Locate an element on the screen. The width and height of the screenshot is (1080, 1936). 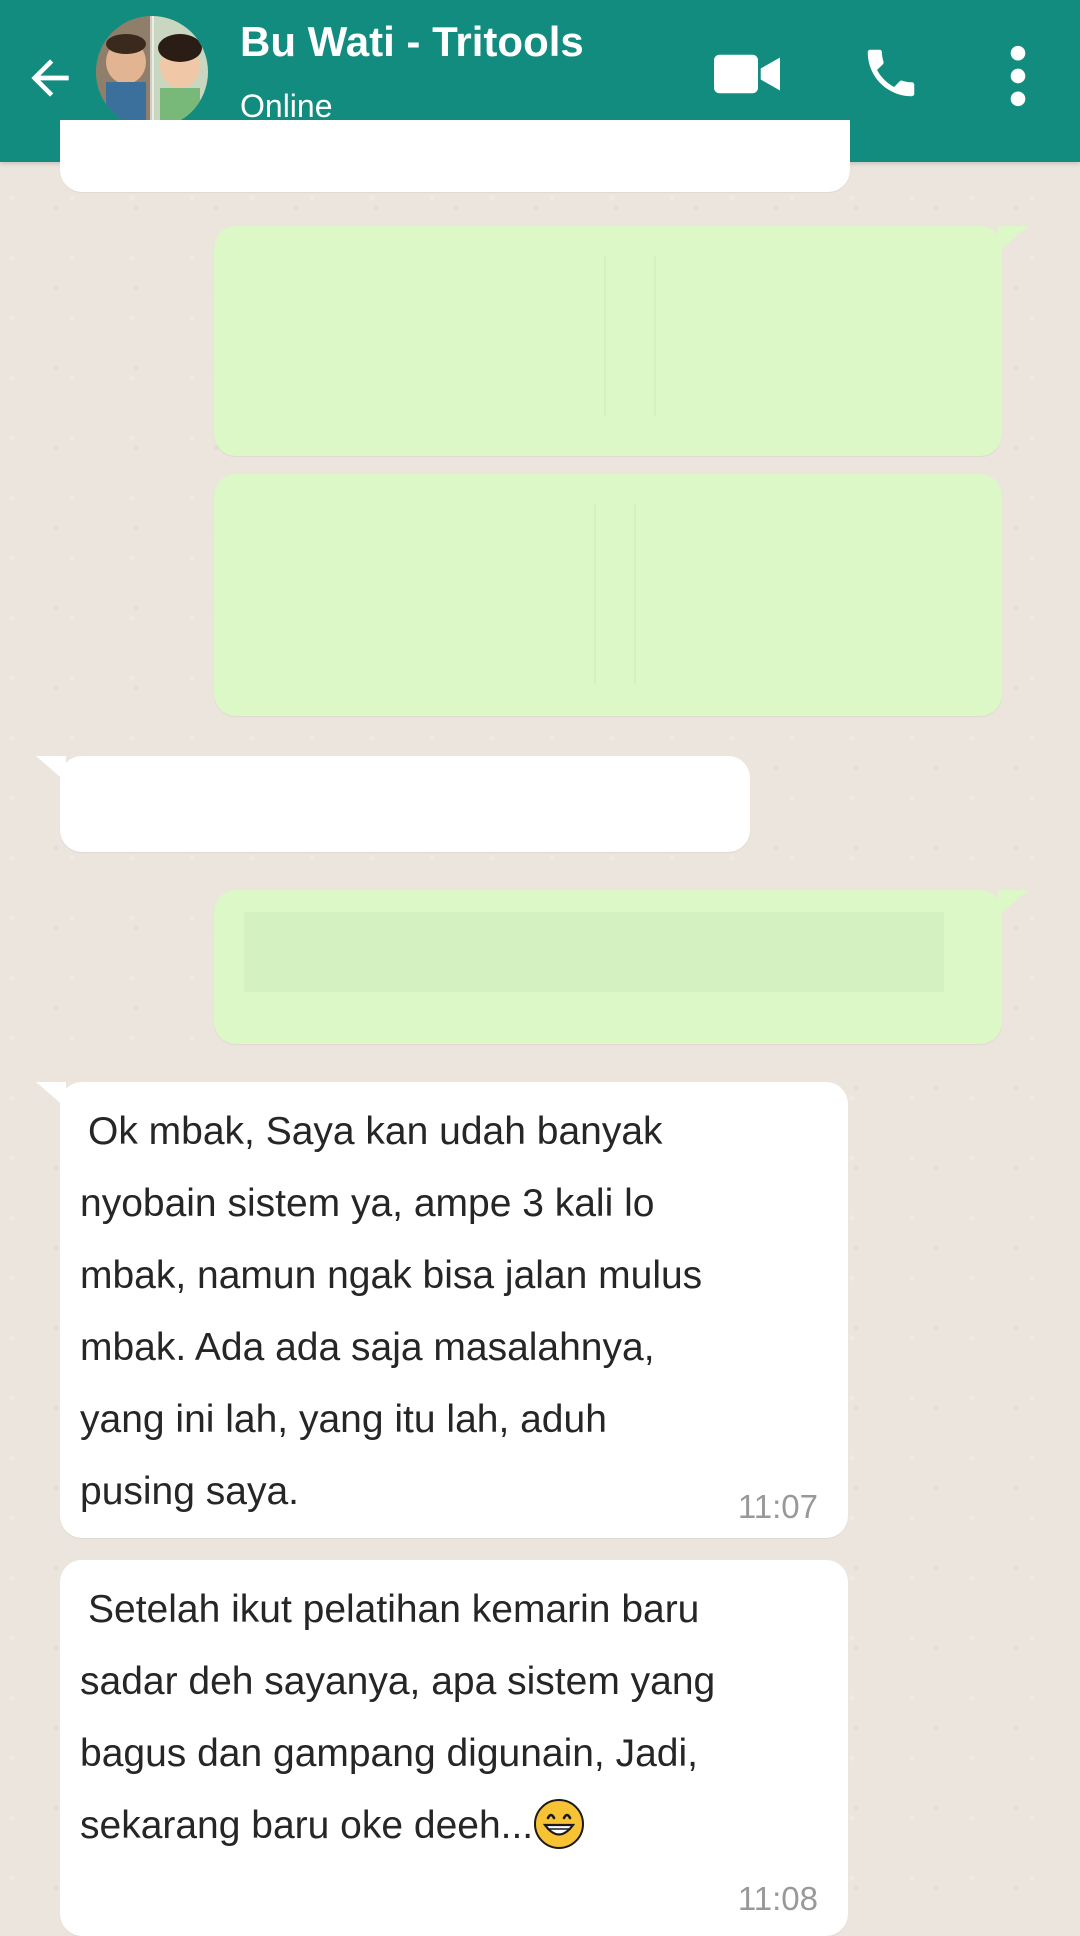
message-line: Setelah ikut pelatihan kemarin baru is located at coordinates (394, 1609).